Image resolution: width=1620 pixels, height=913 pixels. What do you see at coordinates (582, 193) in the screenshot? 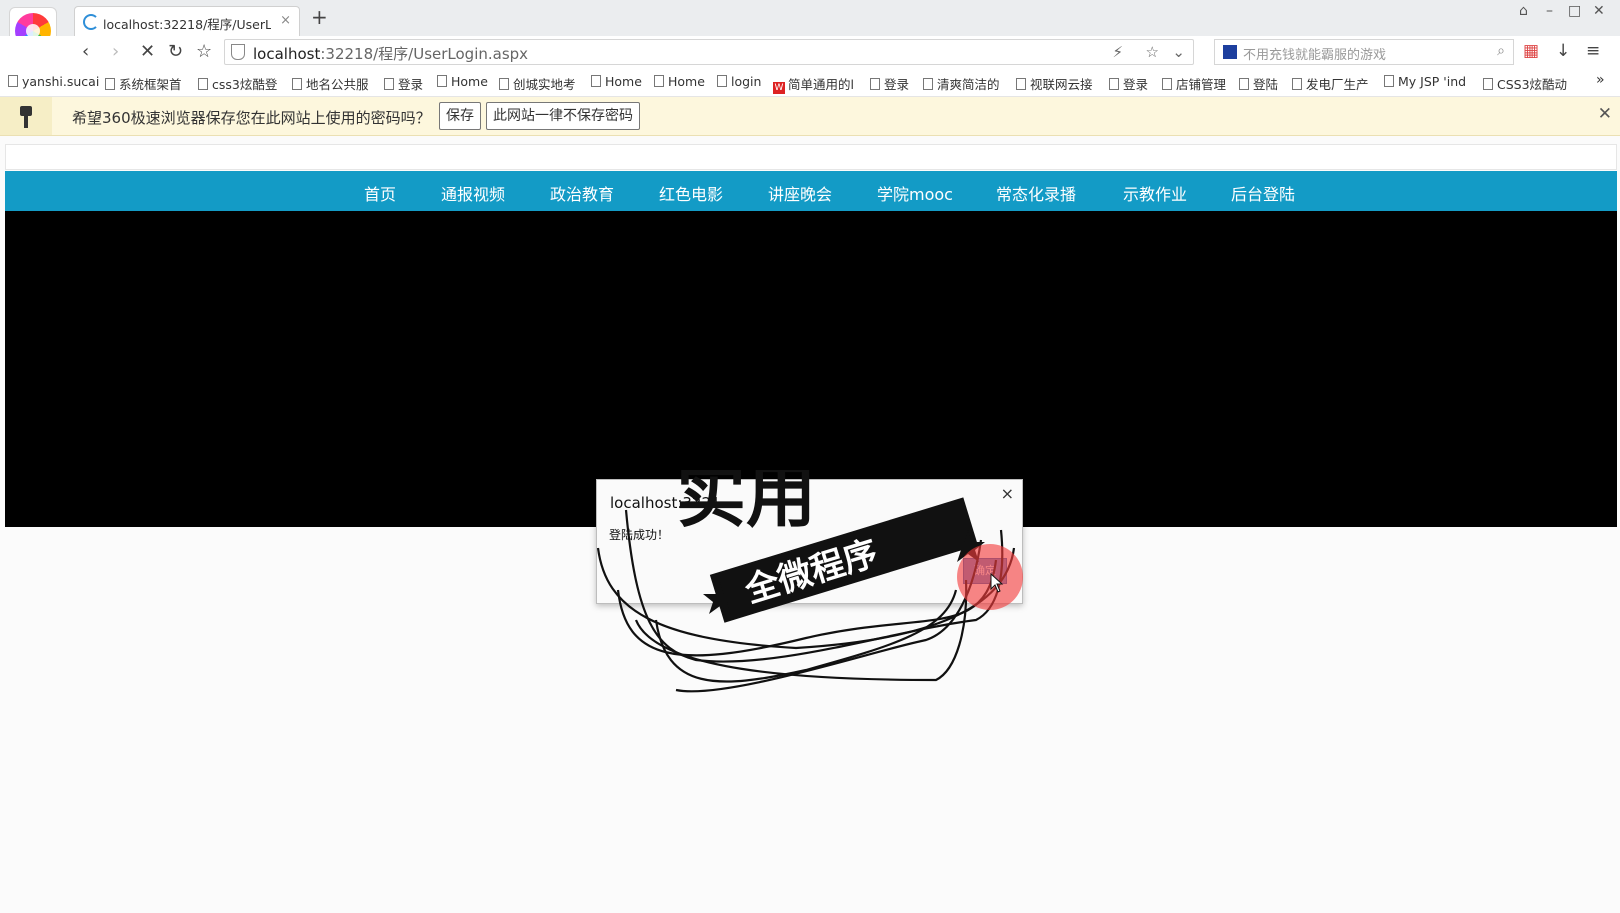
I see `nav-item-political-education: 政治教育` at bounding box center [582, 193].